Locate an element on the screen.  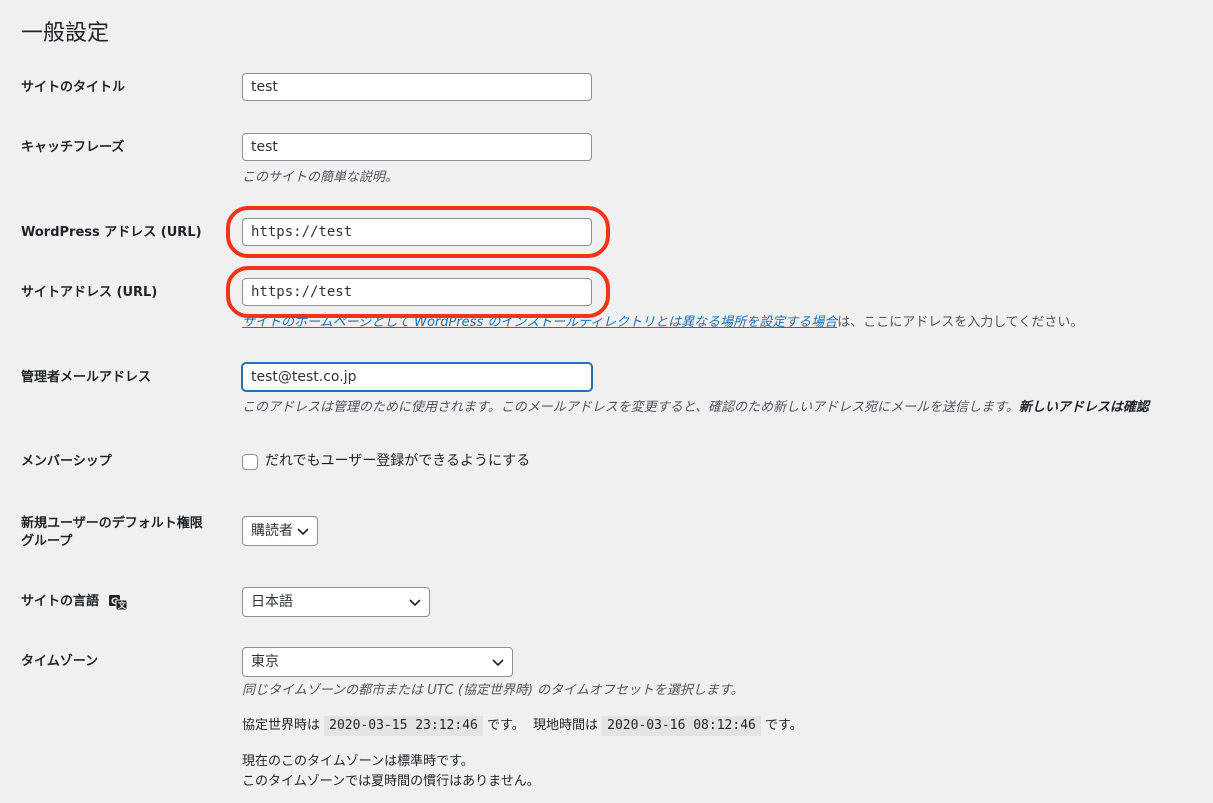
admin-email-label: 管理者メールアドレス is located at coordinates (86, 377).